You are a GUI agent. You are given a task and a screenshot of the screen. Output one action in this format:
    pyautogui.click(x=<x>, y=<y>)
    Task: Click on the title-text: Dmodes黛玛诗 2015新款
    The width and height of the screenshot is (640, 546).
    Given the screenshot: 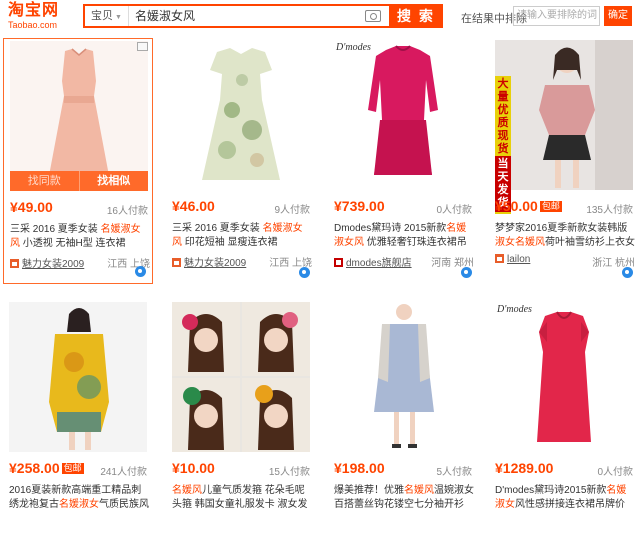 What is the action you would take?
    pyautogui.click(x=390, y=228)
    